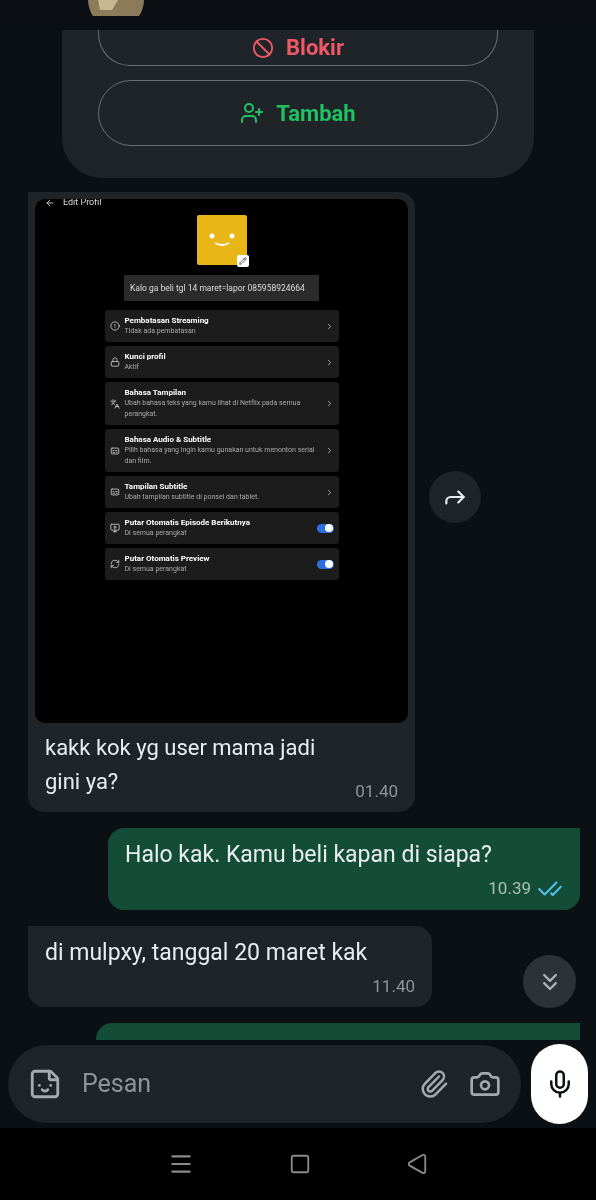  I want to click on profile-name-field: Kalo ga beli tgl 14 maret=lapor 085958924664, so click(221, 288).